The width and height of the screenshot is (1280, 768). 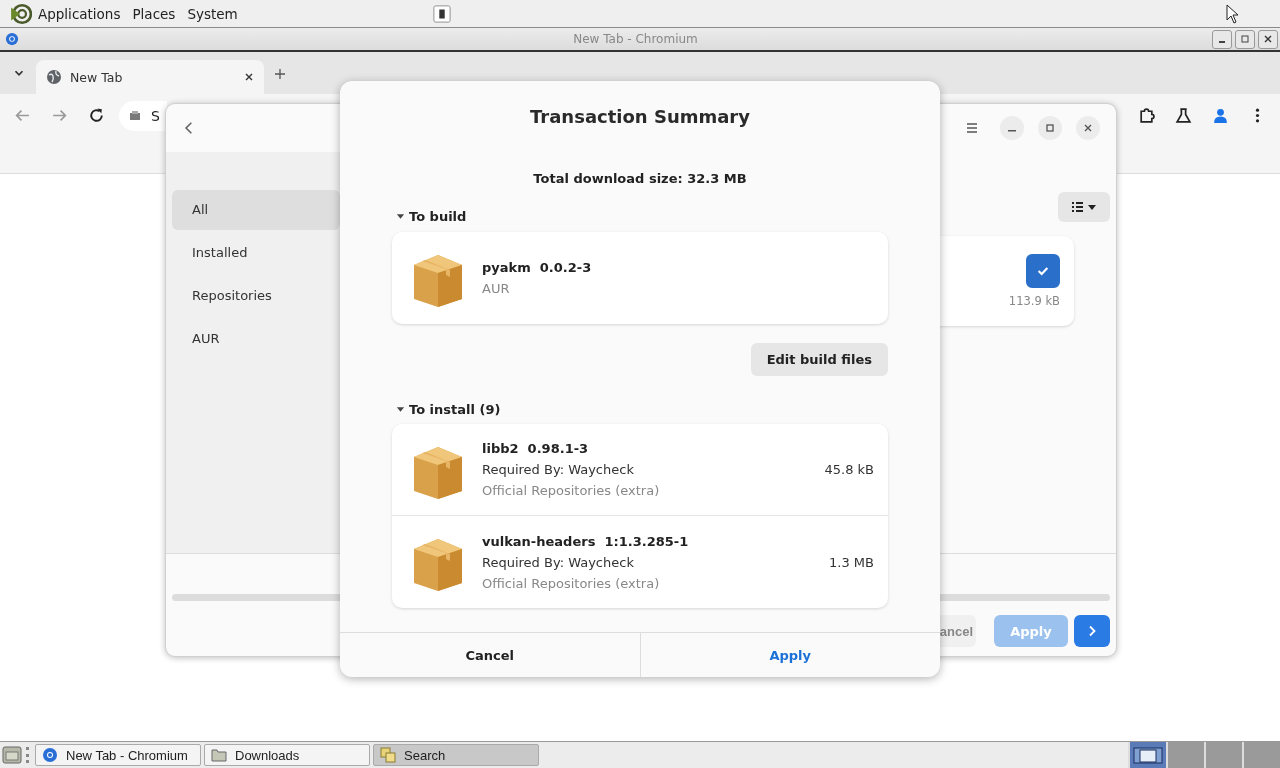 What do you see at coordinates (1232, 13) in the screenshot?
I see `mouse-pointer-icon` at bounding box center [1232, 13].